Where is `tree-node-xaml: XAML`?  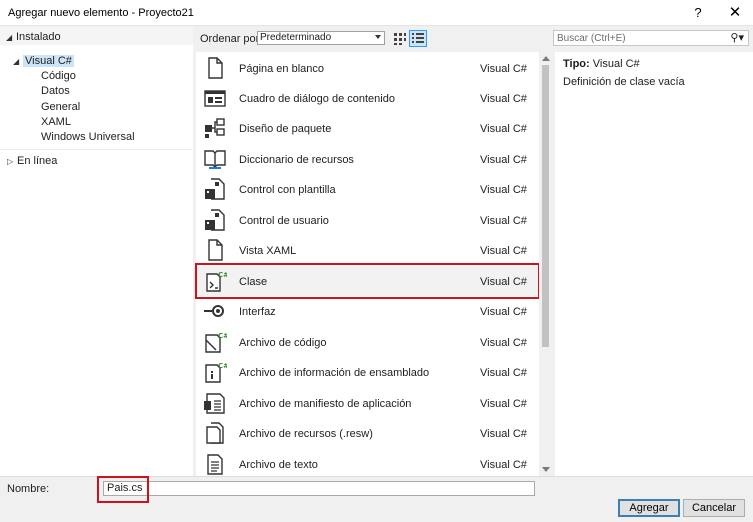 tree-node-xaml: XAML is located at coordinates (56, 122).